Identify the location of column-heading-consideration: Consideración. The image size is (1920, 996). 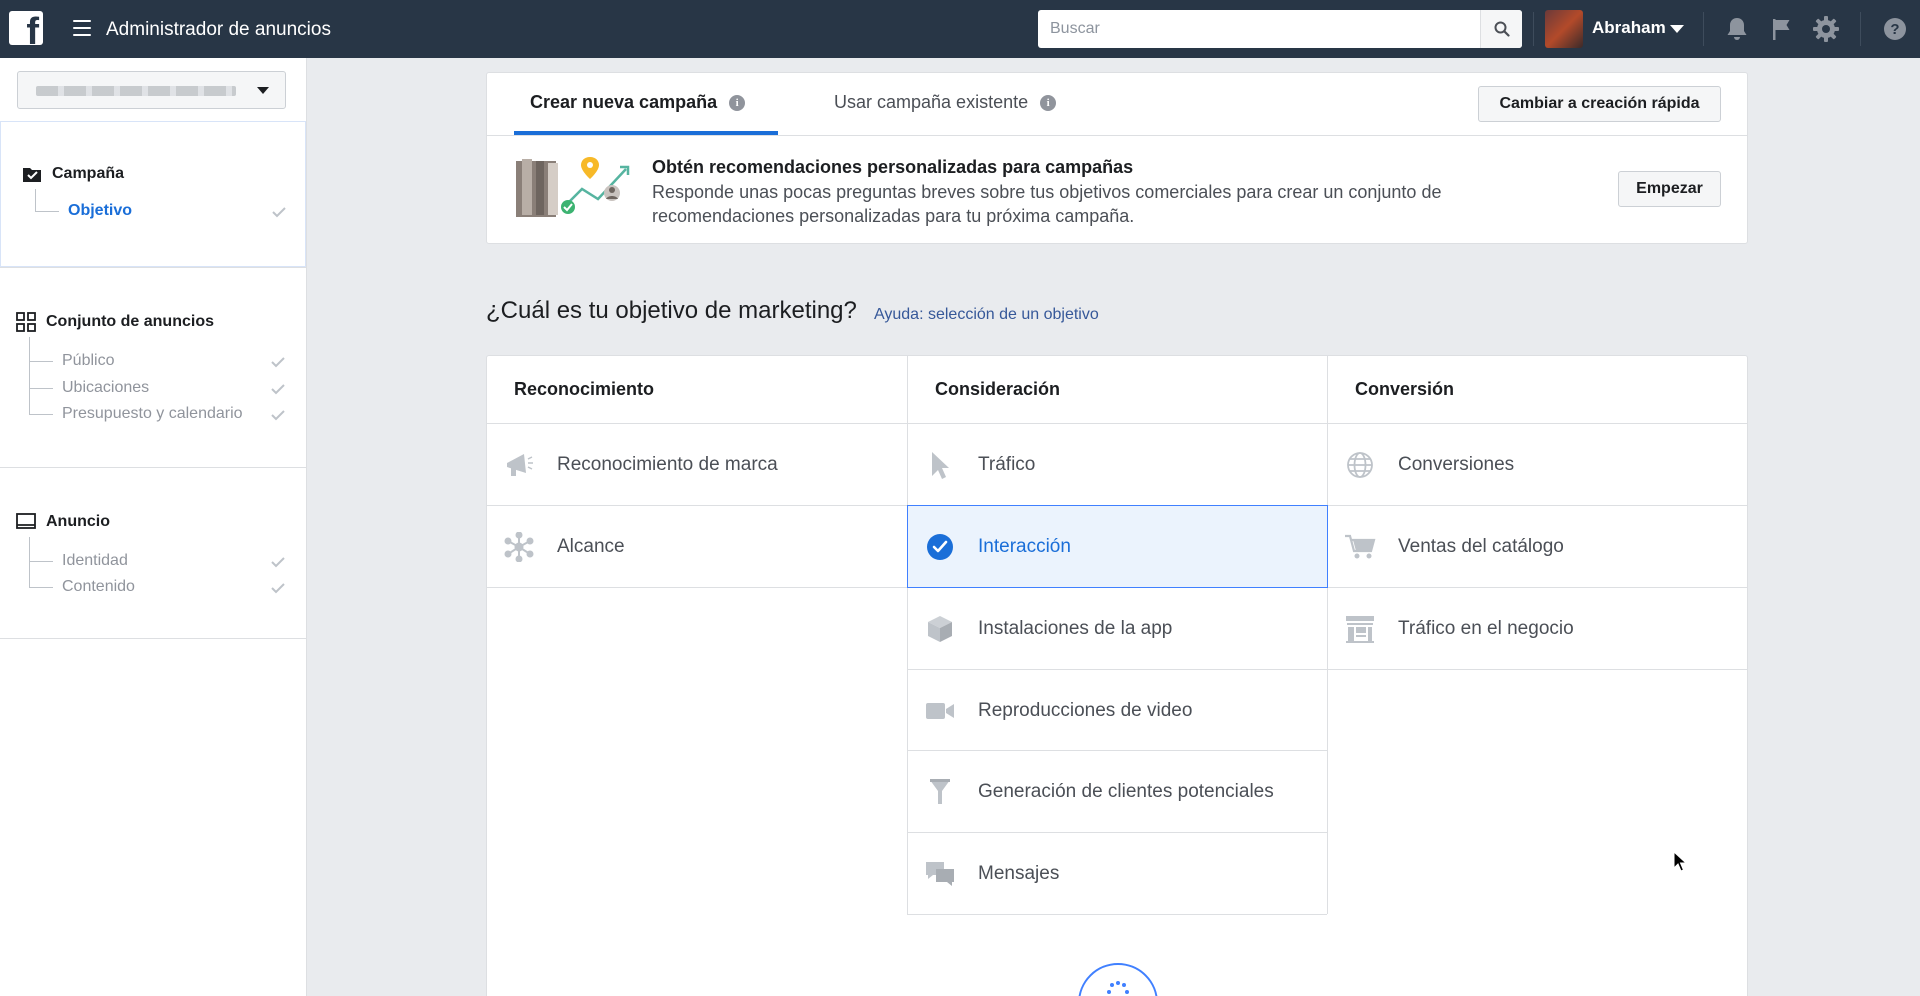
(998, 389).